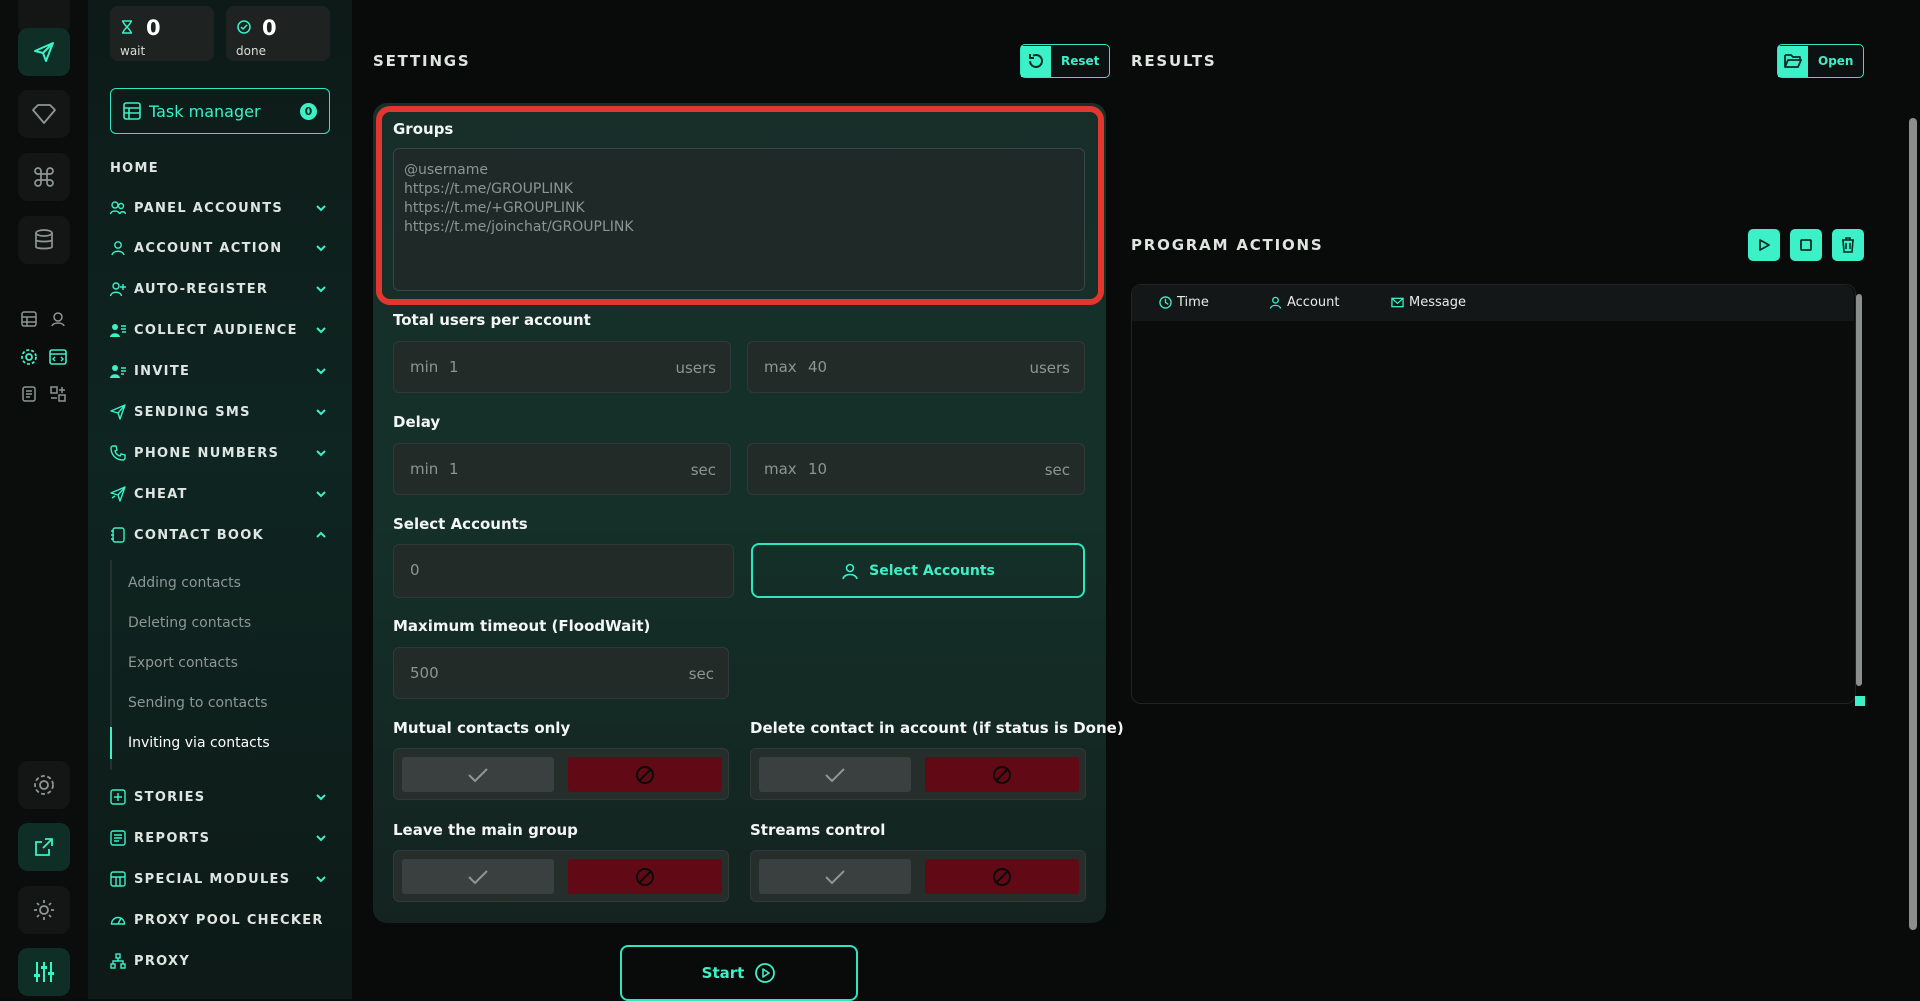  I want to click on max-timeout-field: 500 sec, so click(561, 673).